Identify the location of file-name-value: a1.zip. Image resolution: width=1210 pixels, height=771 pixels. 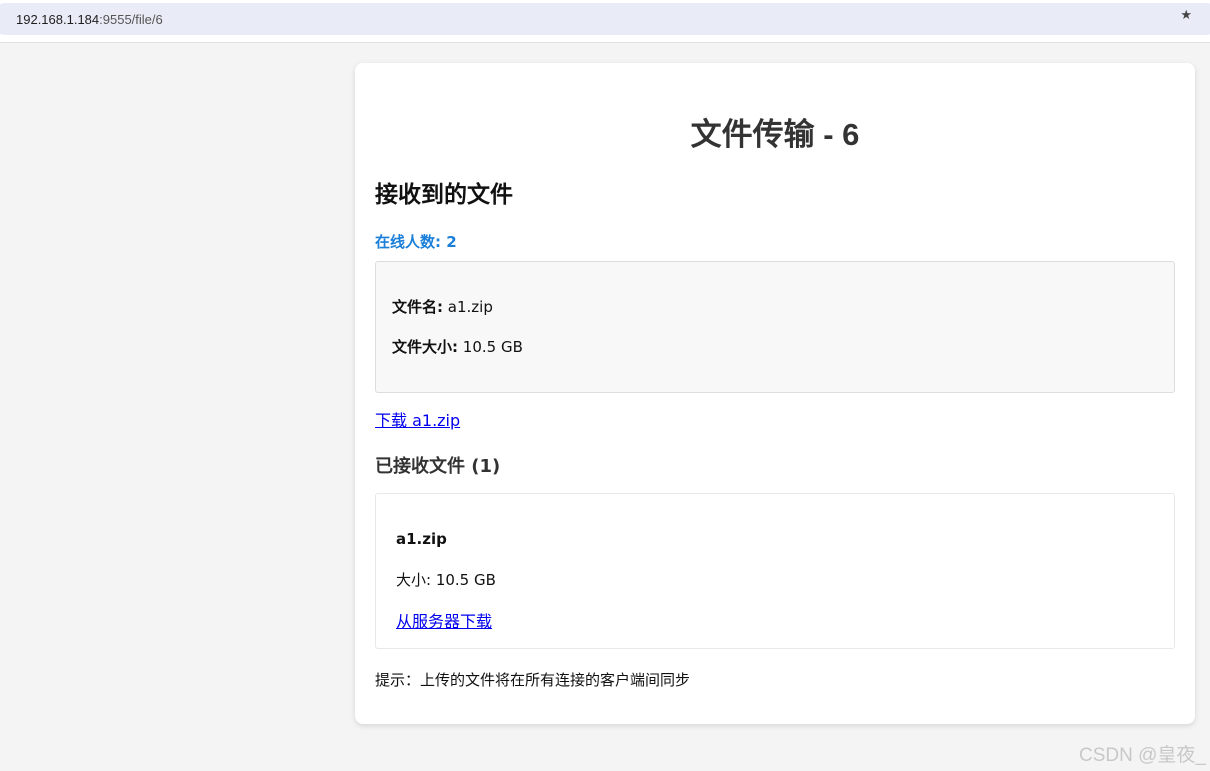
(470, 307).